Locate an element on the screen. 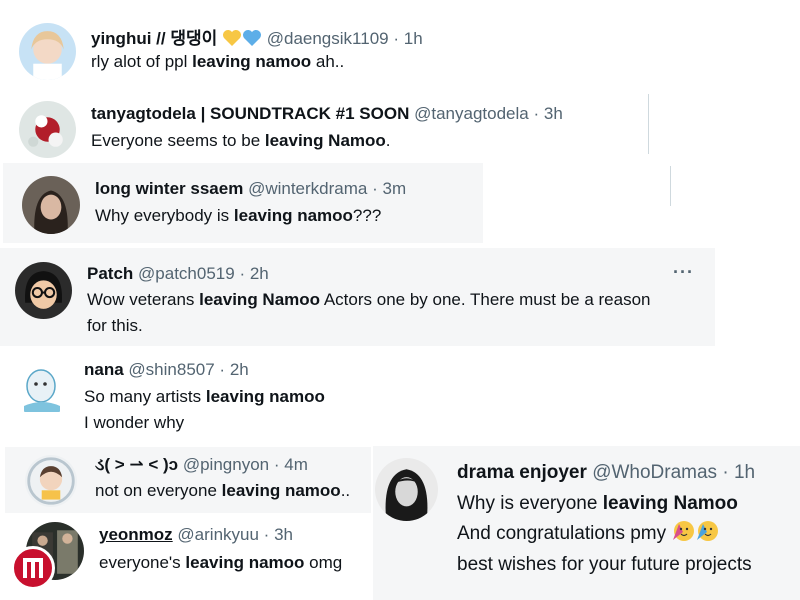 Image resolution: width=800 pixels, height=600 pixels. tweet-header: long winter ssaem @winterkdrama · 3m is located at coordinates (250, 189).